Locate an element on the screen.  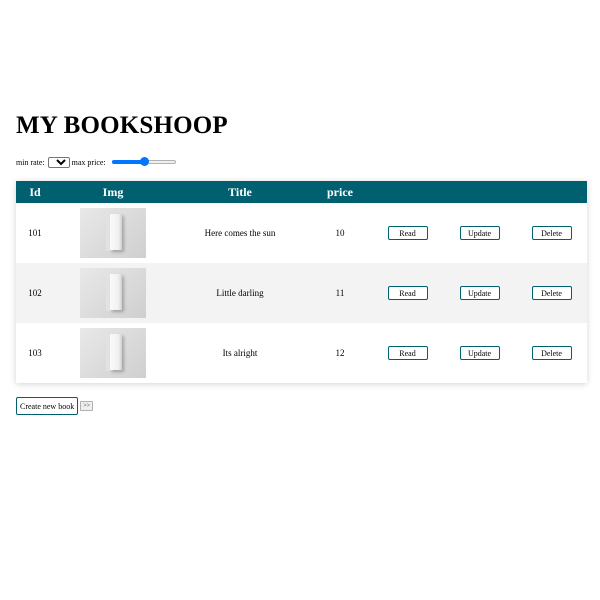
table-row: 103 Its alright 12 Read Update Delete is located at coordinates (301, 353).